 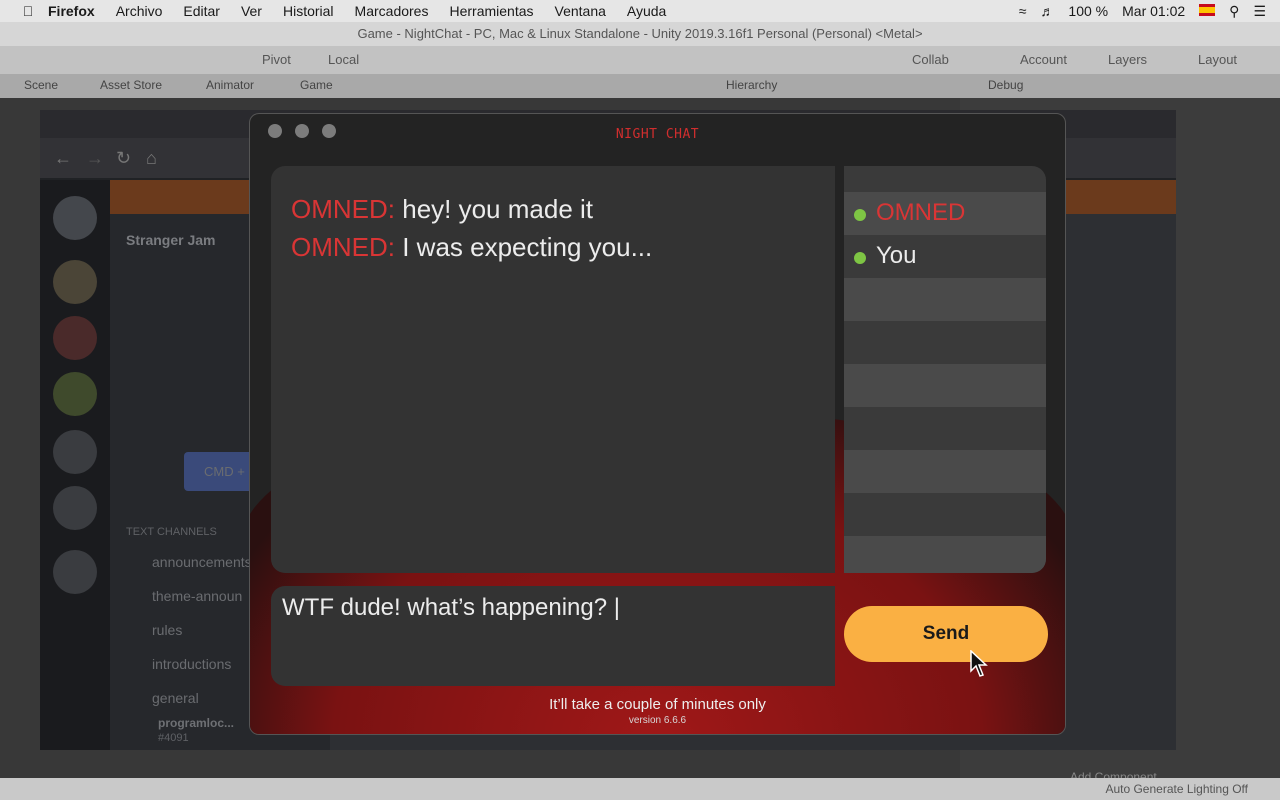 What do you see at coordinates (1176, 789) in the screenshot?
I see `lighting-status: Auto Generate Lighting Off` at bounding box center [1176, 789].